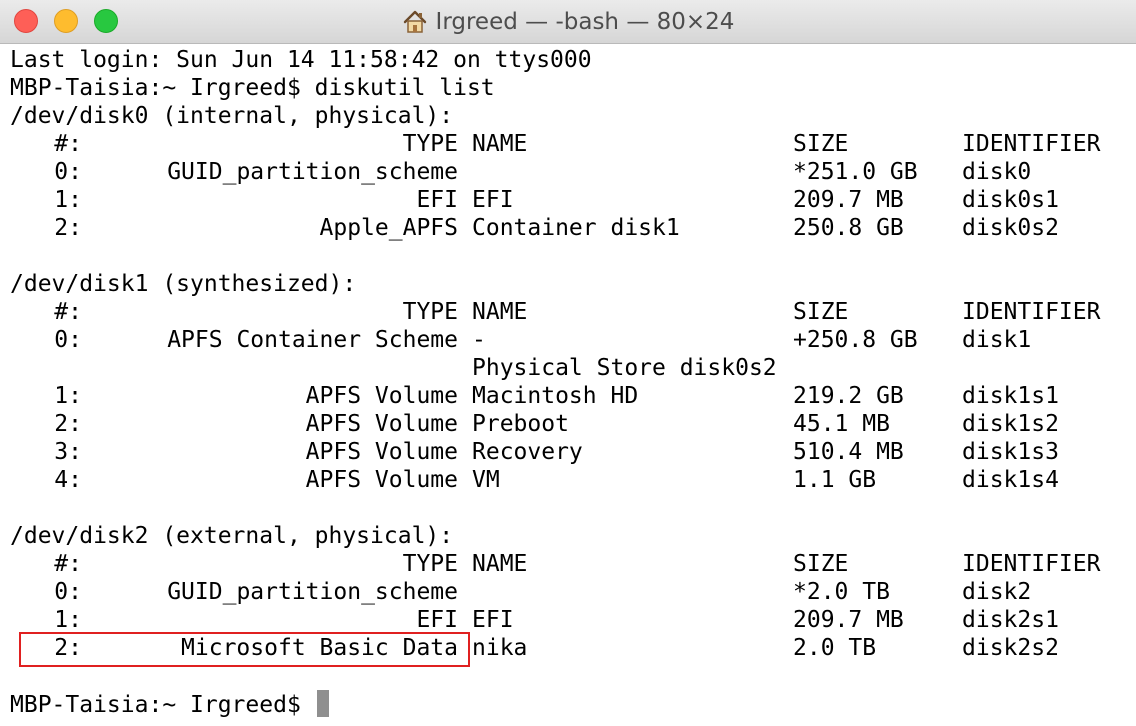 The height and width of the screenshot is (726, 1136). I want to click on cell-identifier: disk1s3, so click(1010, 452).